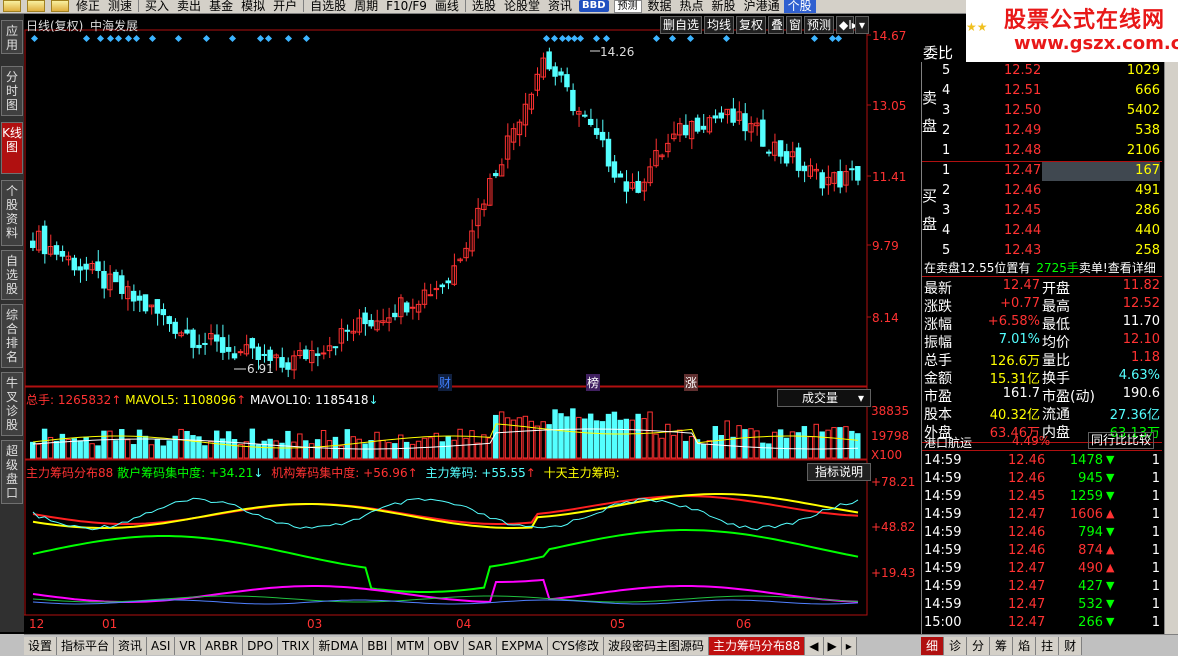  What do you see at coordinates (285, 6) in the screenshot?
I see `toolbar-open-account: 开户` at bounding box center [285, 6].